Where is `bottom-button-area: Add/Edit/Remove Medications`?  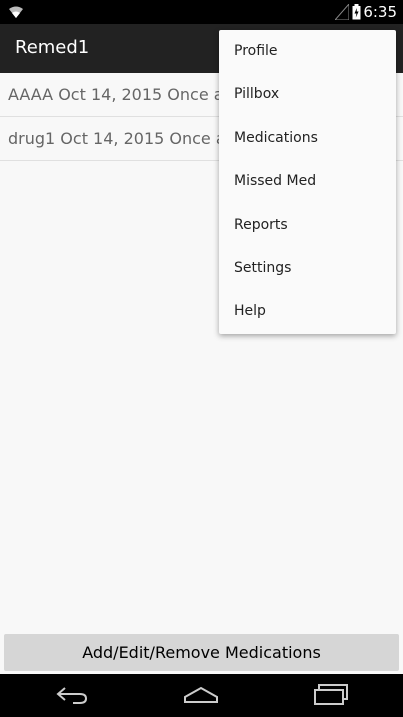 bottom-button-area: Add/Edit/Remove Medications is located at coordinates (201, 653).